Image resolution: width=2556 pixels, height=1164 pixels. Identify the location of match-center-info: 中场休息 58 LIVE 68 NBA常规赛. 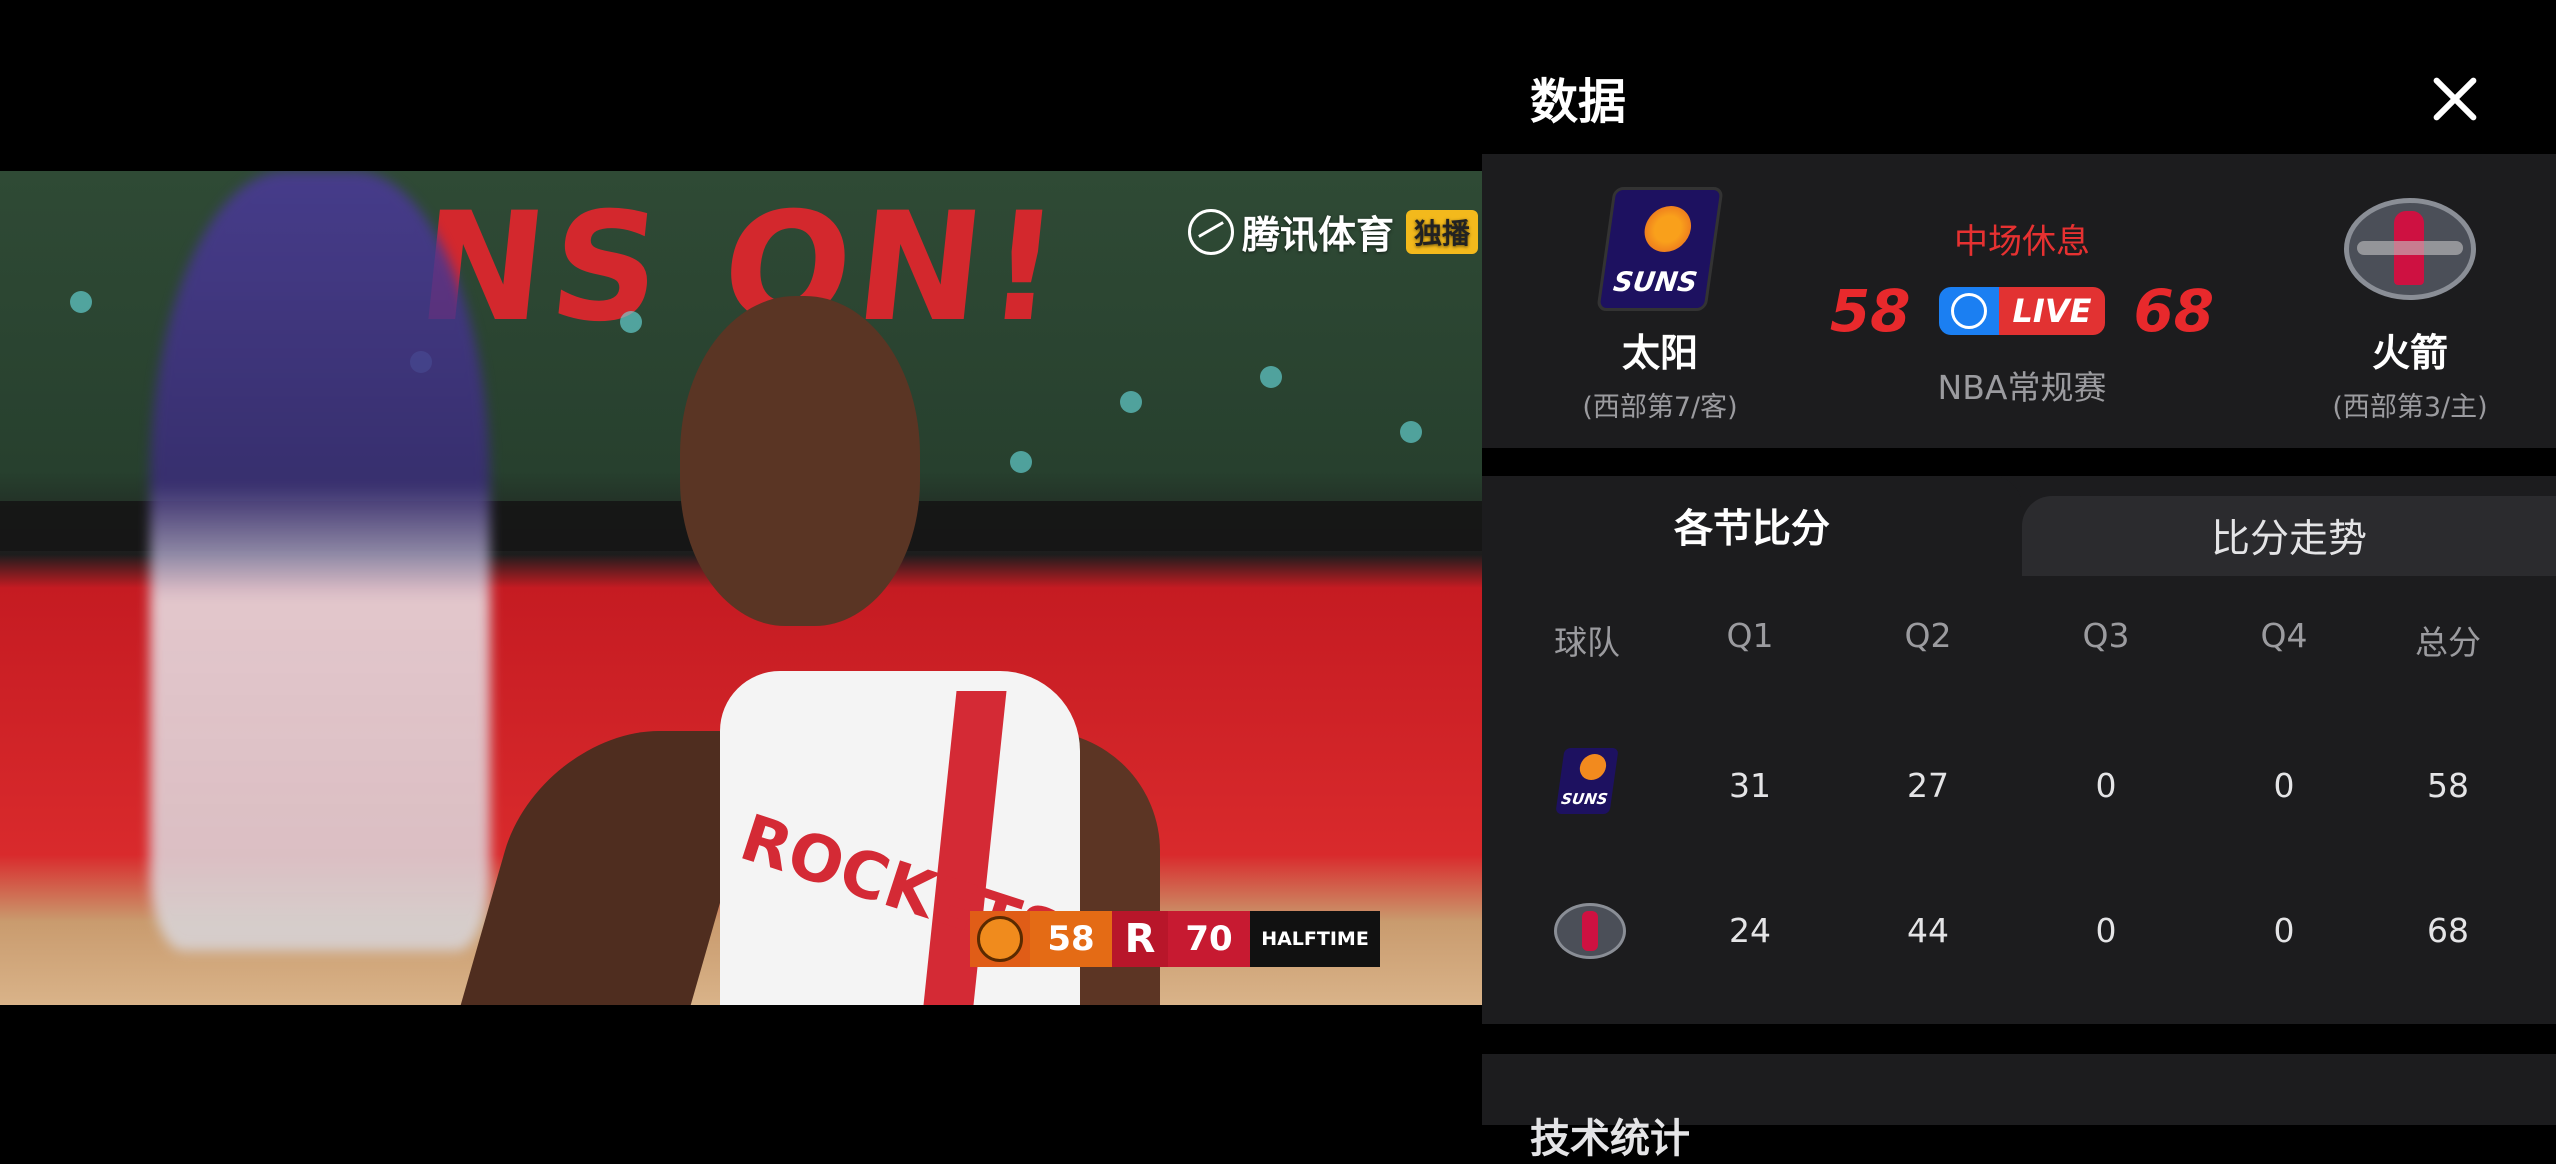
(2022, 311).